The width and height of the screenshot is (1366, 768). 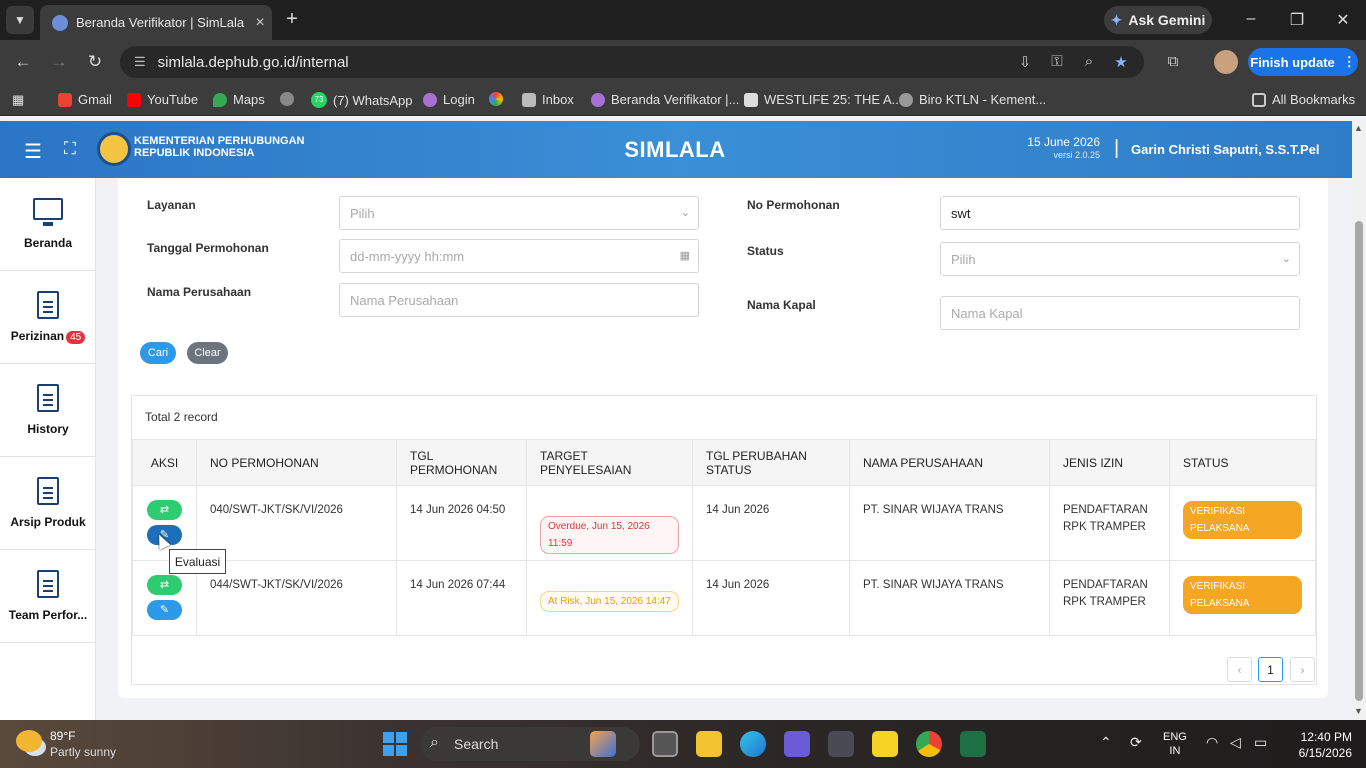 What do you see at coordinates (929, 744) in the screenshot?
I see `chrome-icon` at bounding box center [929, 744].